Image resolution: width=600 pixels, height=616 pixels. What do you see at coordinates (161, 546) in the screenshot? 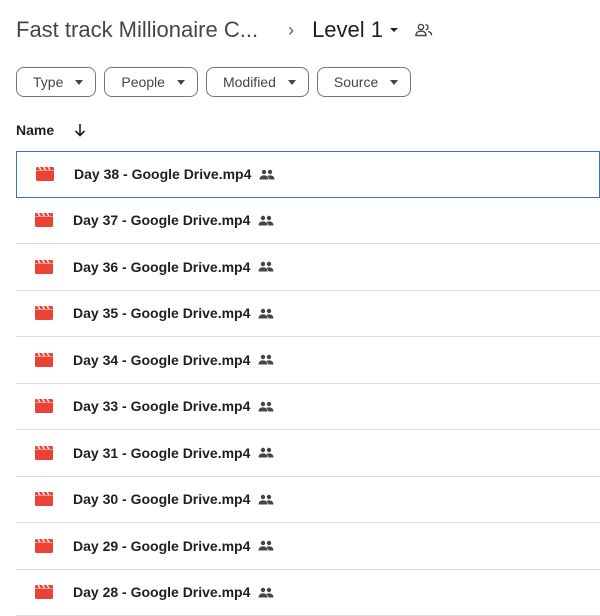
I see `file-name: Day 29 - Google Drive.mp4` at bounding box center [161, 546].